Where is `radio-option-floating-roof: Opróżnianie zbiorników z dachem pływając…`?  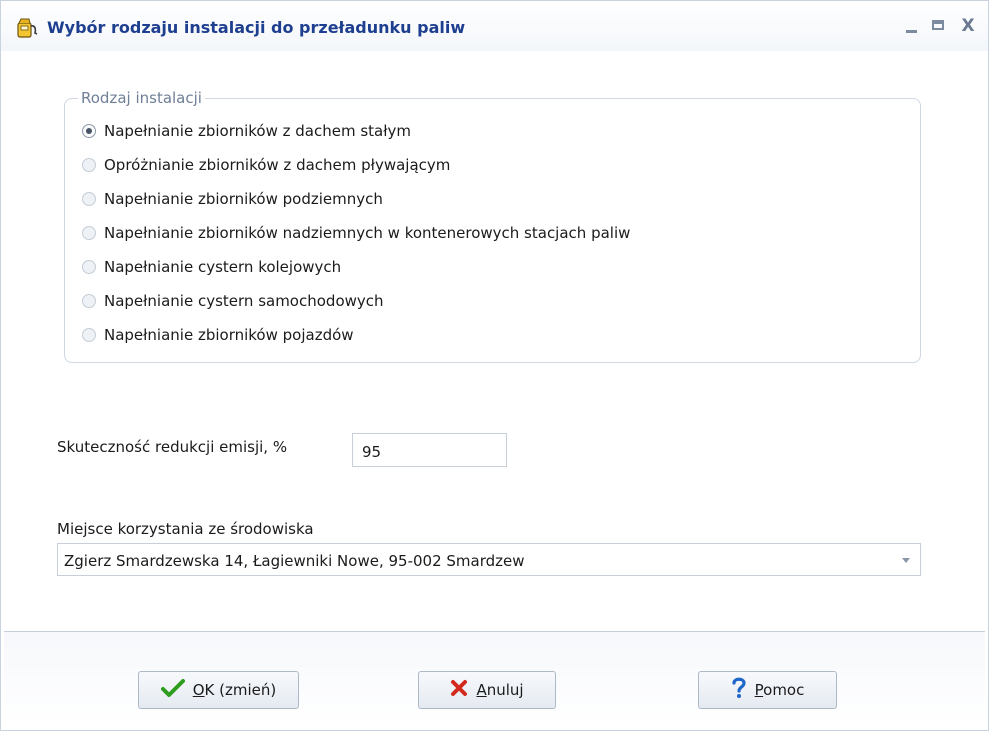
radio-option-floating-roof: Opróżnianie zbiorników z dachem pływając… is located at coordinates (266, 165).